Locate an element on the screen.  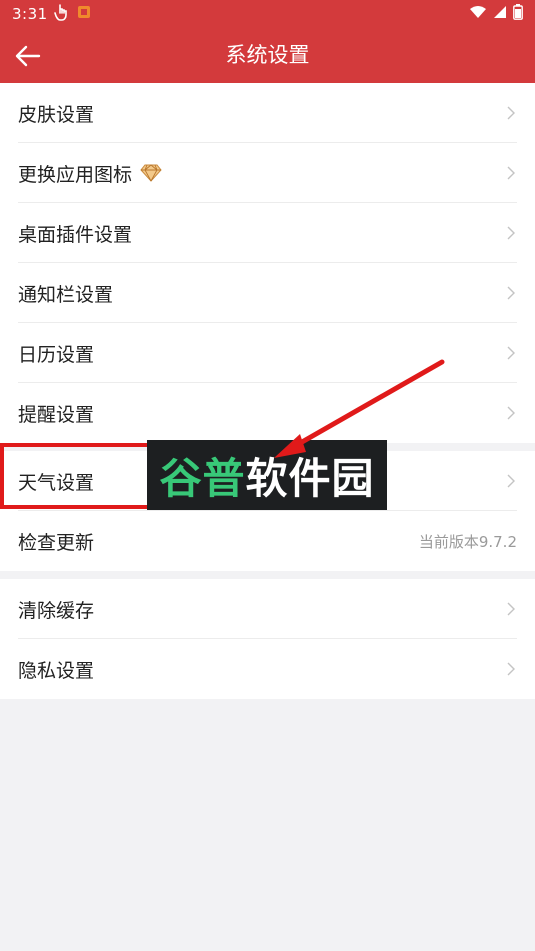
status-bar-right is located at coordinates (496, 14).